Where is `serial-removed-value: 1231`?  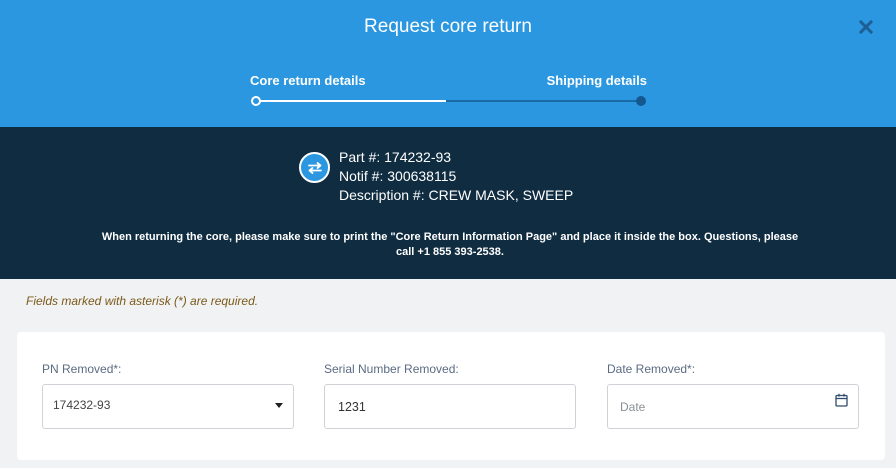
serial-removed-value: 1231 is located at coordinates (352, 407).